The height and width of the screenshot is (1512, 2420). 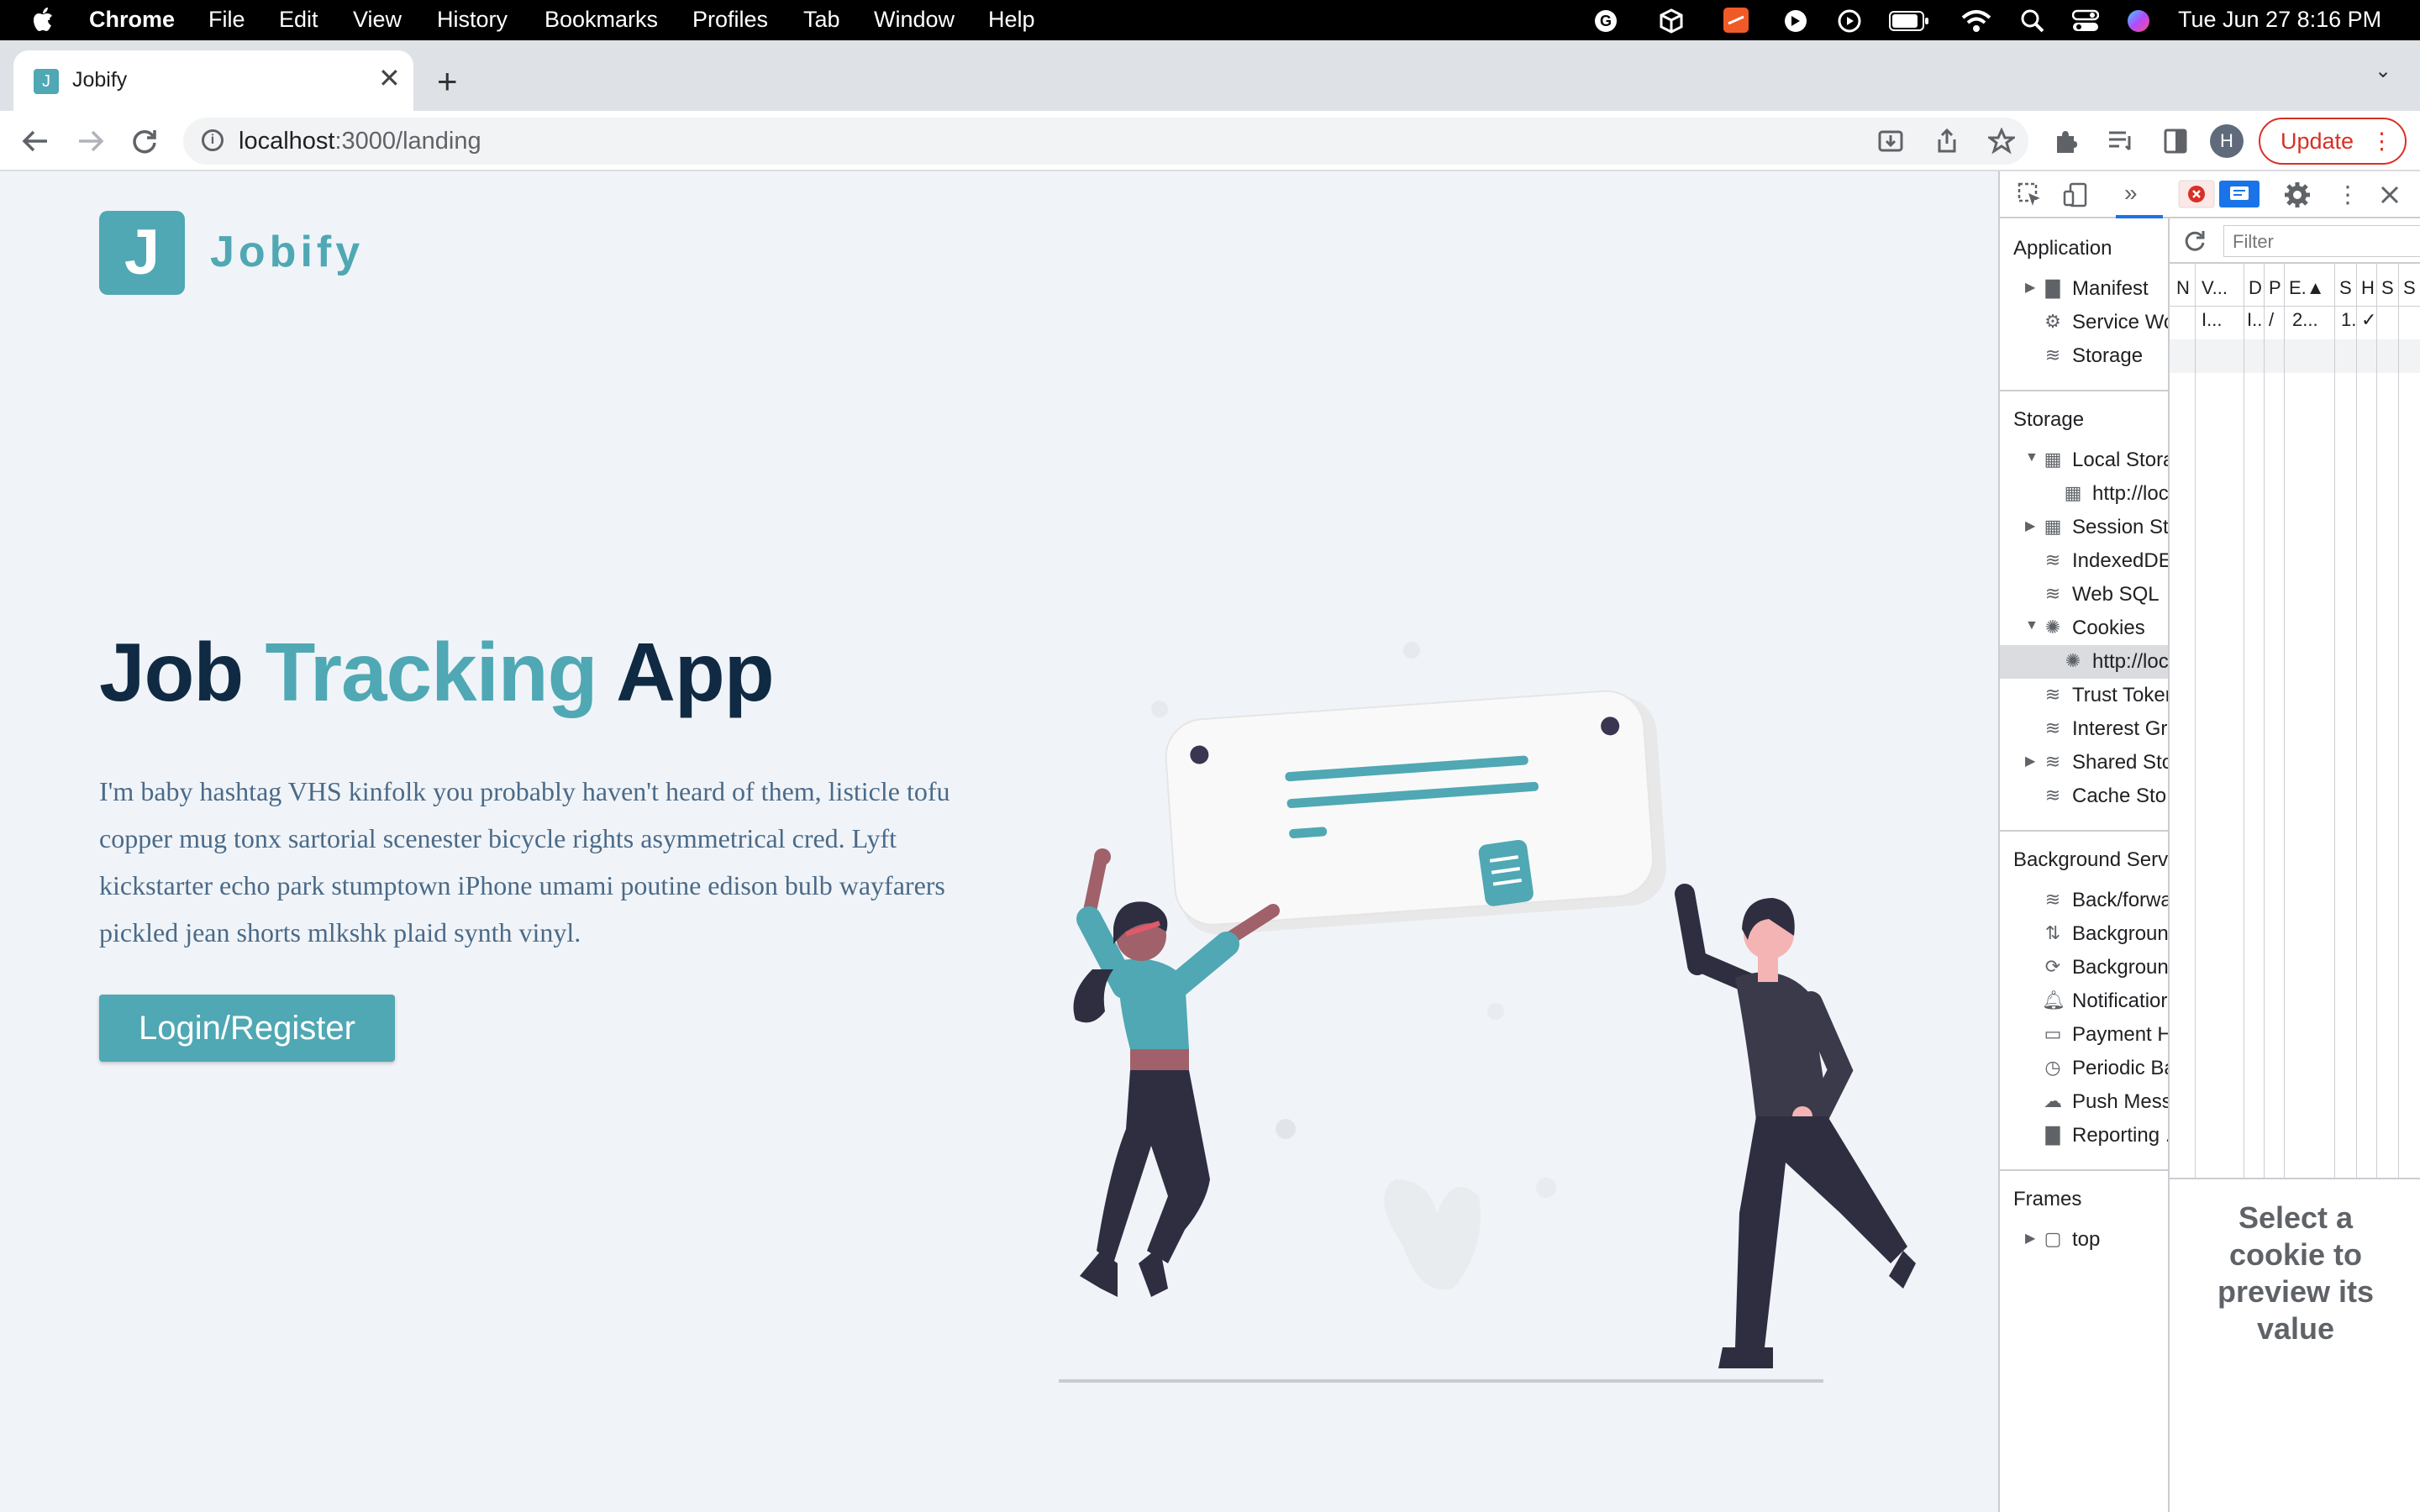 I want to click on sidebar-item-manifest: ▶ ▇ Manifest, so click(x=2084, y=289).